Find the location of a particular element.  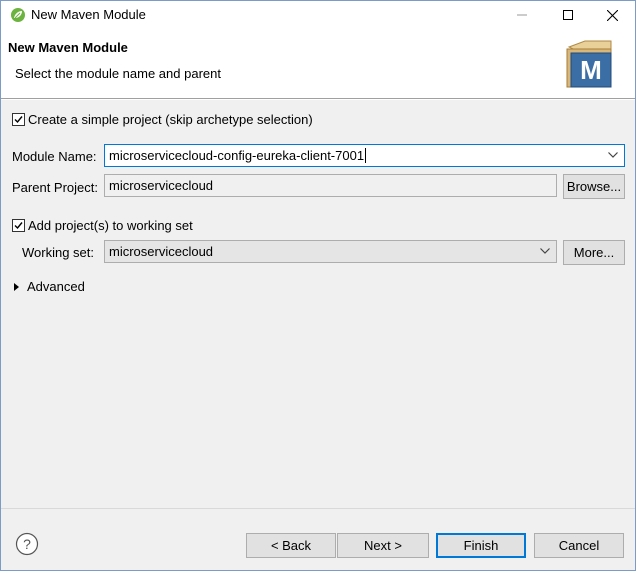

simple-project-checkbox is located at coordinates (18, 119).